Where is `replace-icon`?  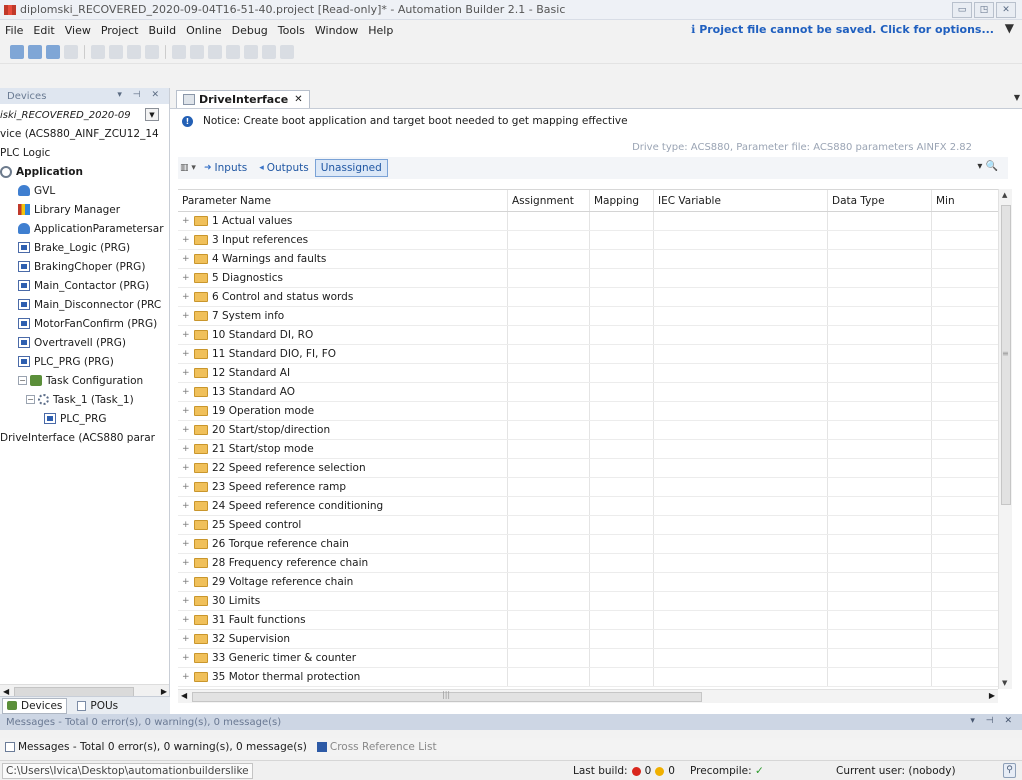
replace-icon is located at coordinates (152, 51).